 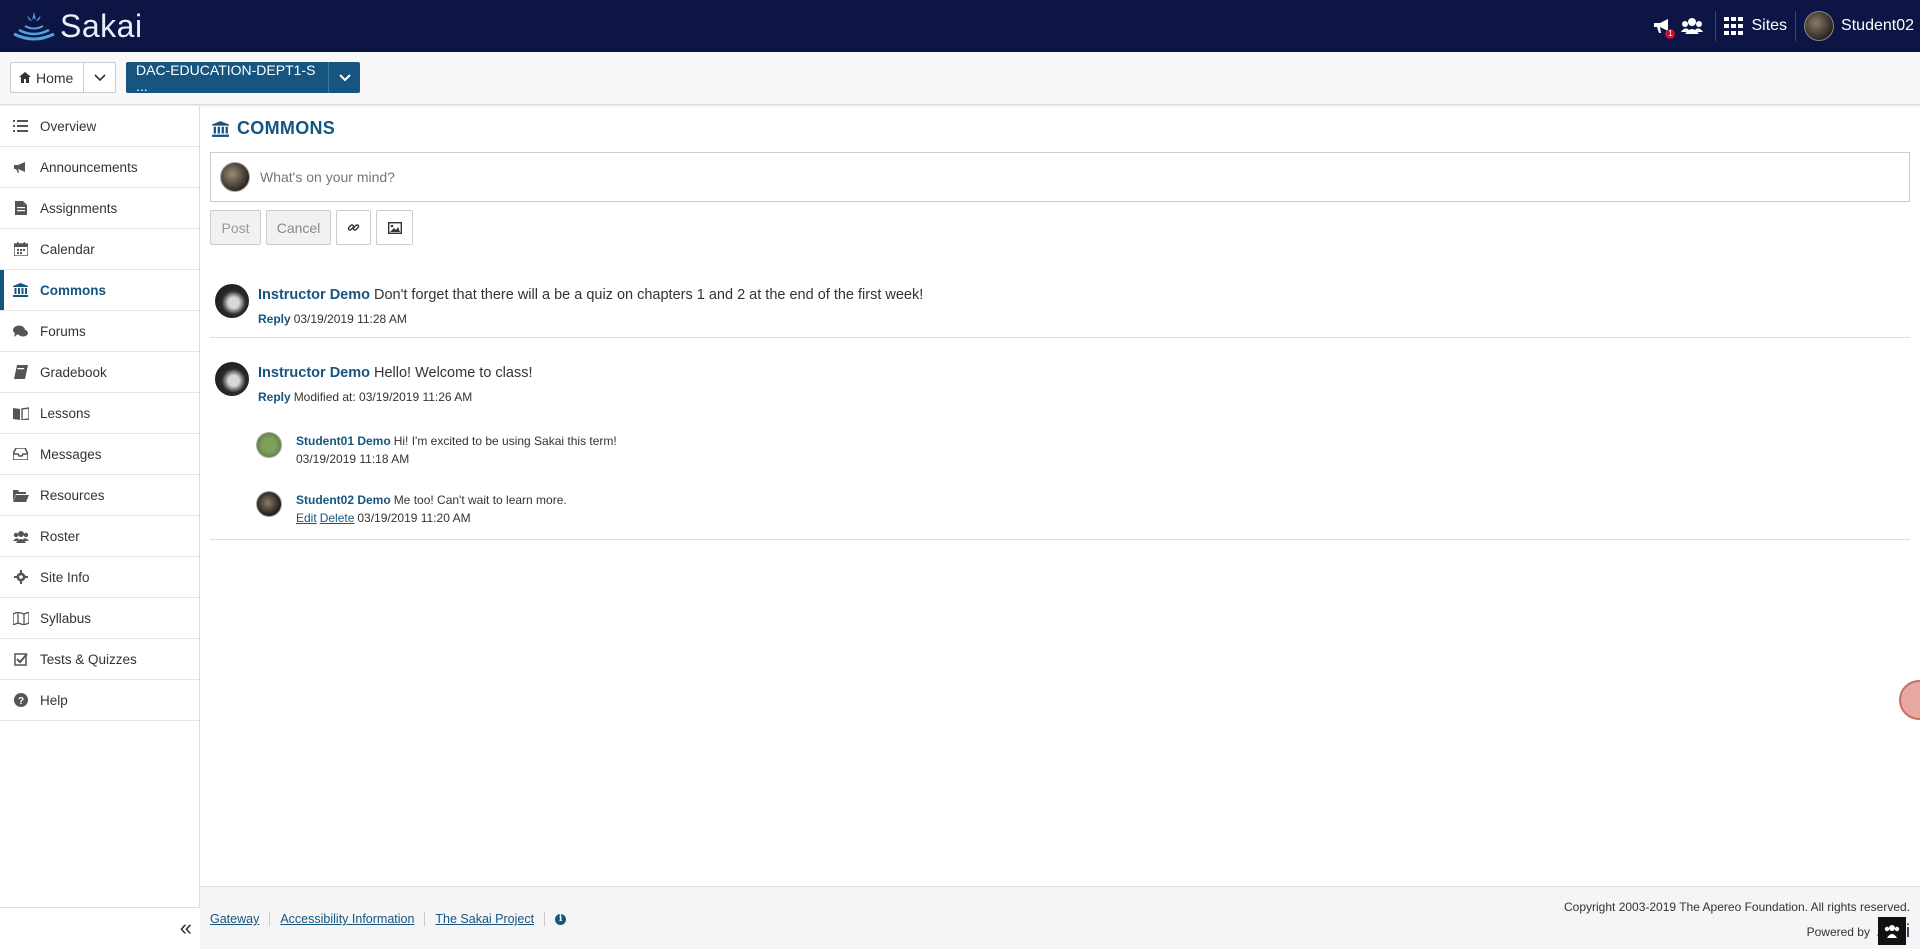 What do you see at coordinates (60, 536) in the screenshot?
I see `sidebar-item-label: Roster` at bounding box center [60, 536].